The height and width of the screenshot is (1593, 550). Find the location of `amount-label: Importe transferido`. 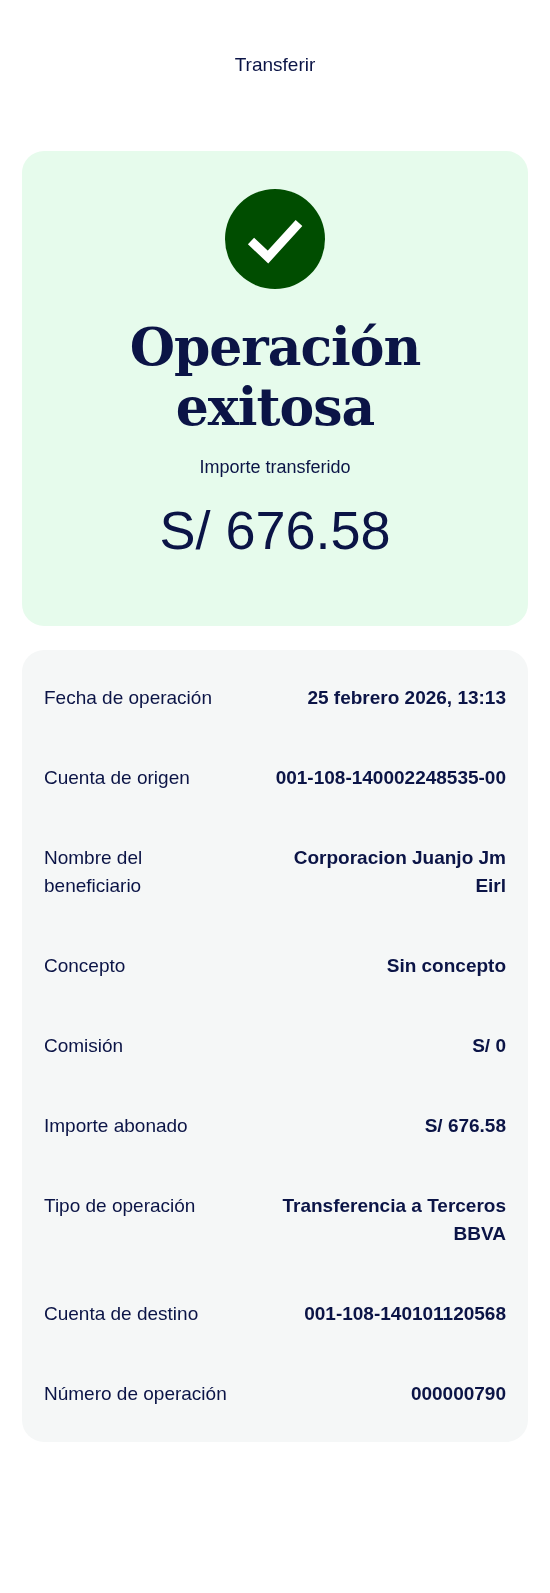

amount-label: Importe transferido is located at coordinates (275, 467).